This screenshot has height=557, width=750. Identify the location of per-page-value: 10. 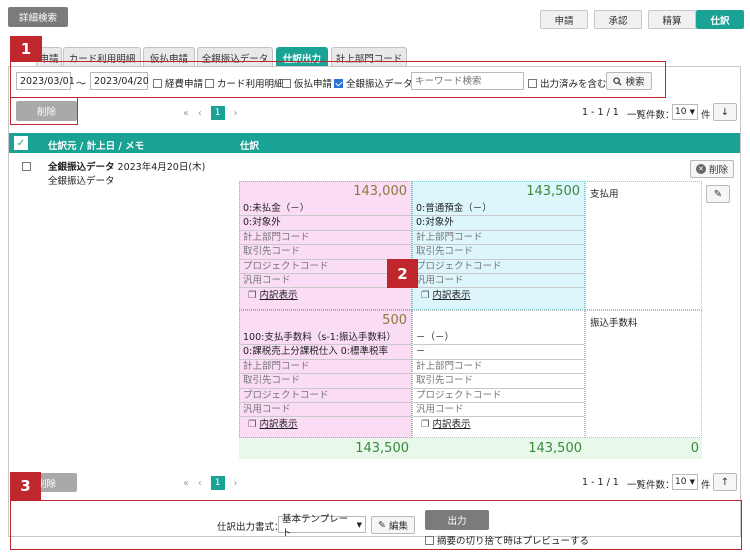
(681, 482).